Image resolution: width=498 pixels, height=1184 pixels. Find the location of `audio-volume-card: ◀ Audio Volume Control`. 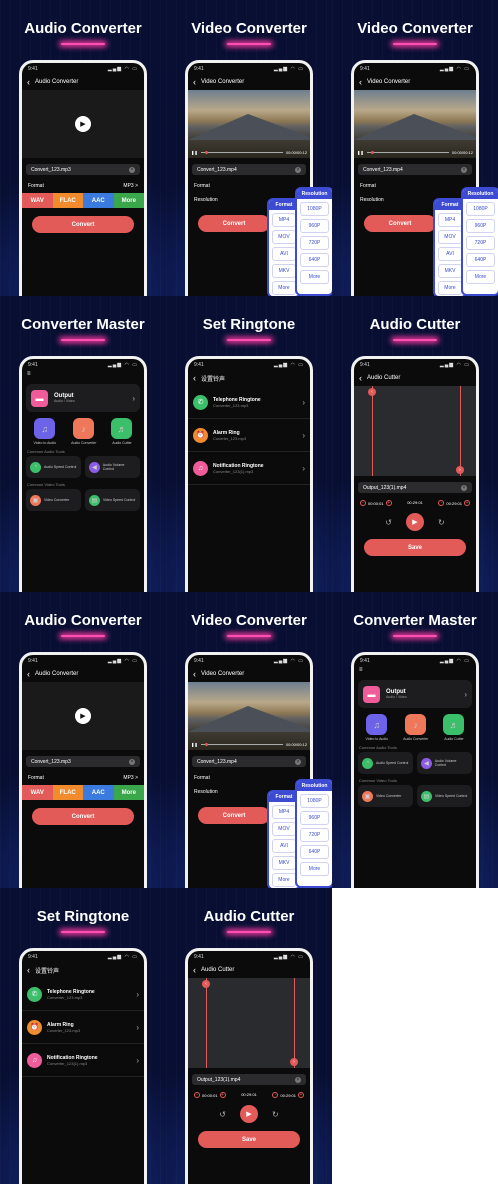

audio-volume-card: ◀ Audio Volume Control is located at coordinates (112, 467).